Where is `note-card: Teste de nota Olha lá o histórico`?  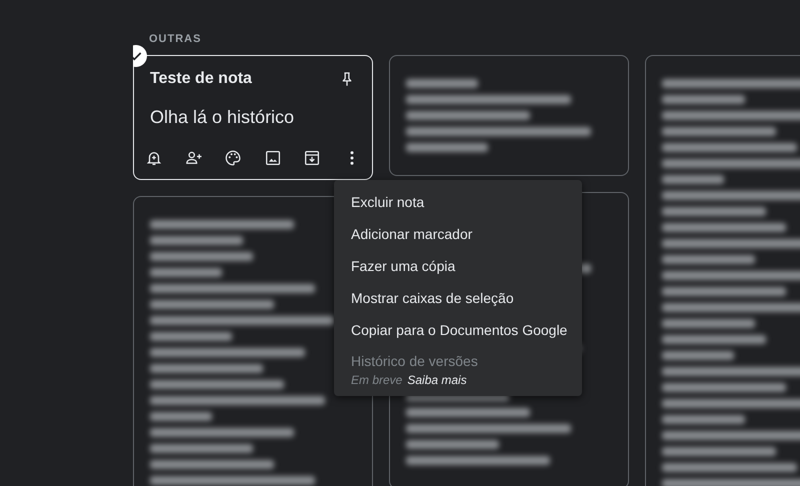 note-card: Teste de nota Olha lá o histórico is located at coordinates (253, 117).